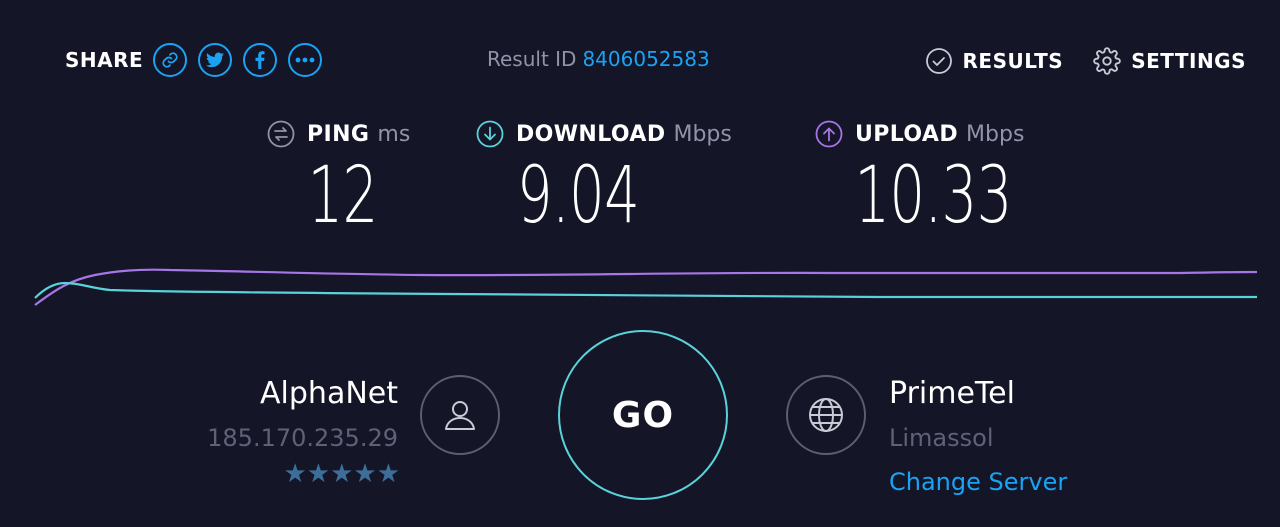 The image size is (1280, 527). What do you see at coordinates (460, 415) in the screenshot?
I see `user-icon` at bounding box center [460, 415].